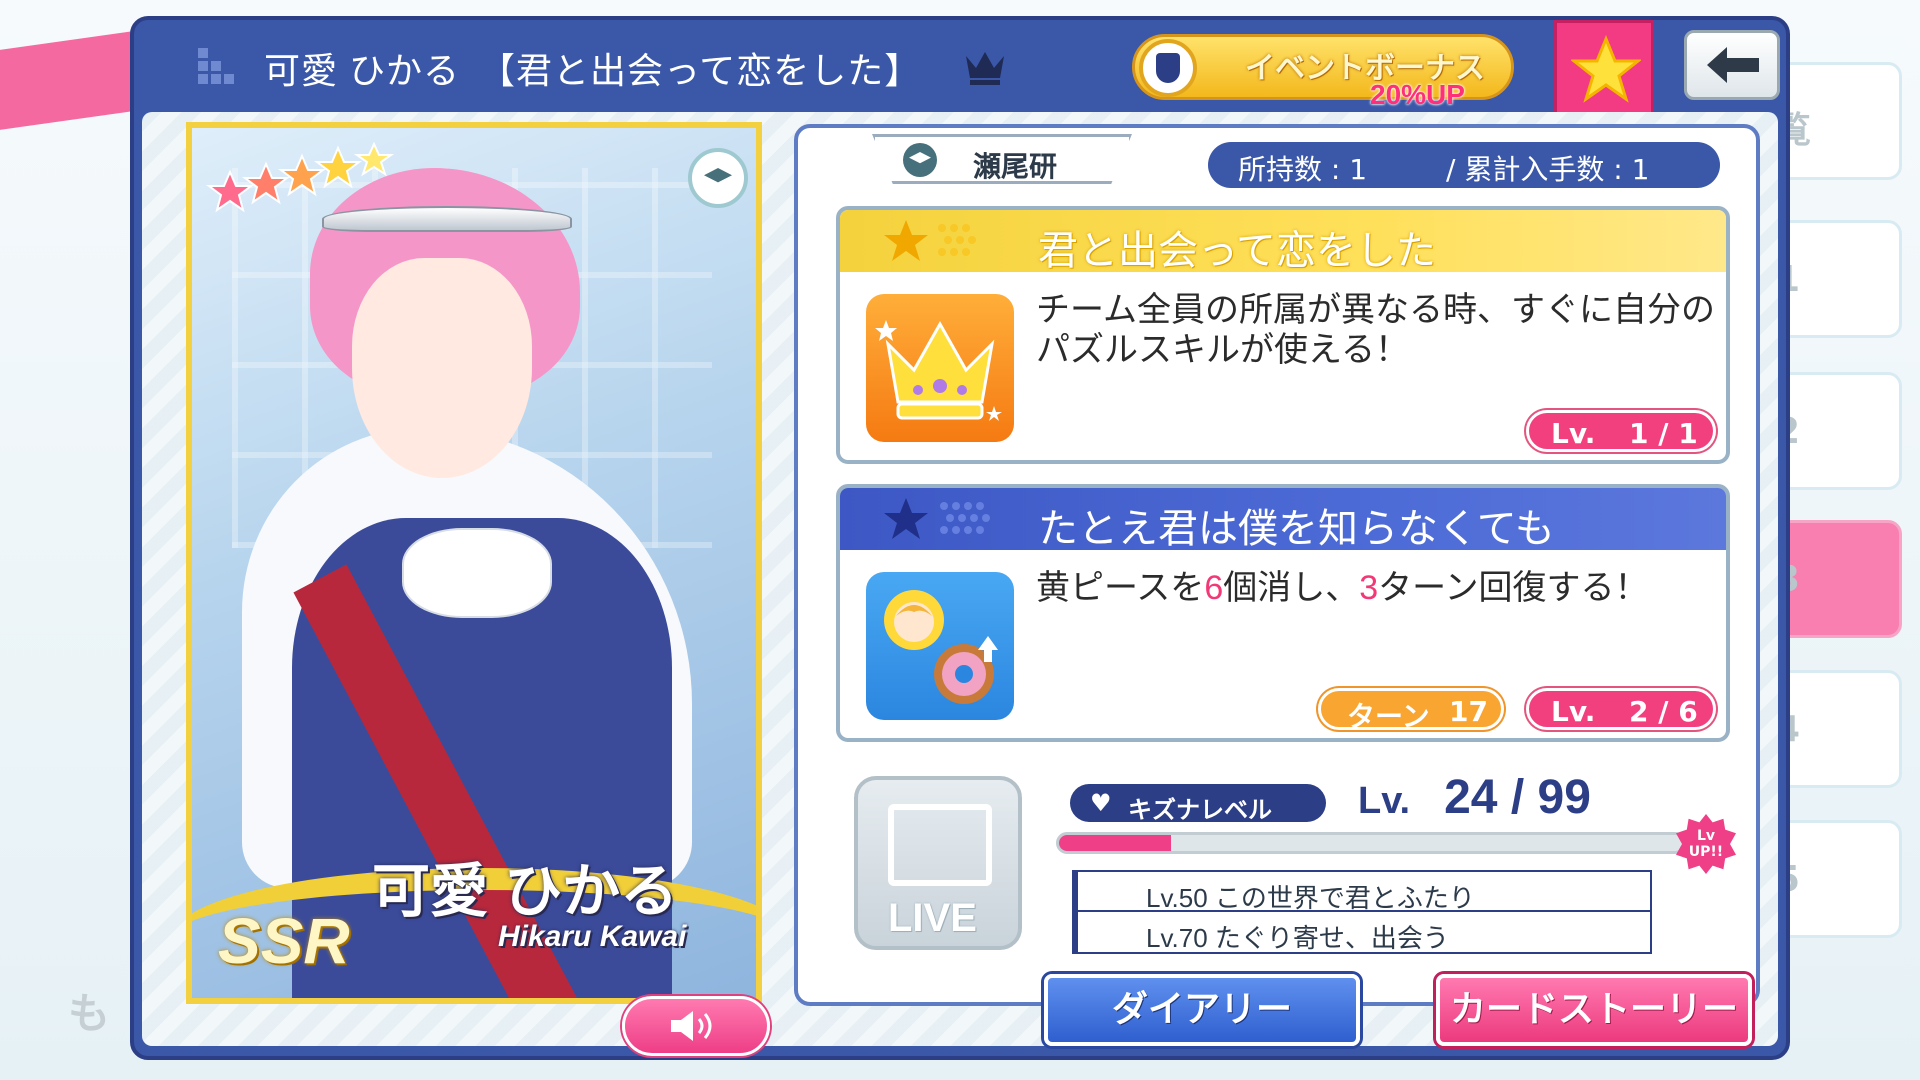 Image resolution: width=1920 pixels, height=1080 pixels. What do you see at coordinates (1663, 433) in the screenshot?
I see `lead-skill-level-value: 1 / 1` at bounding box center [1663, 433].